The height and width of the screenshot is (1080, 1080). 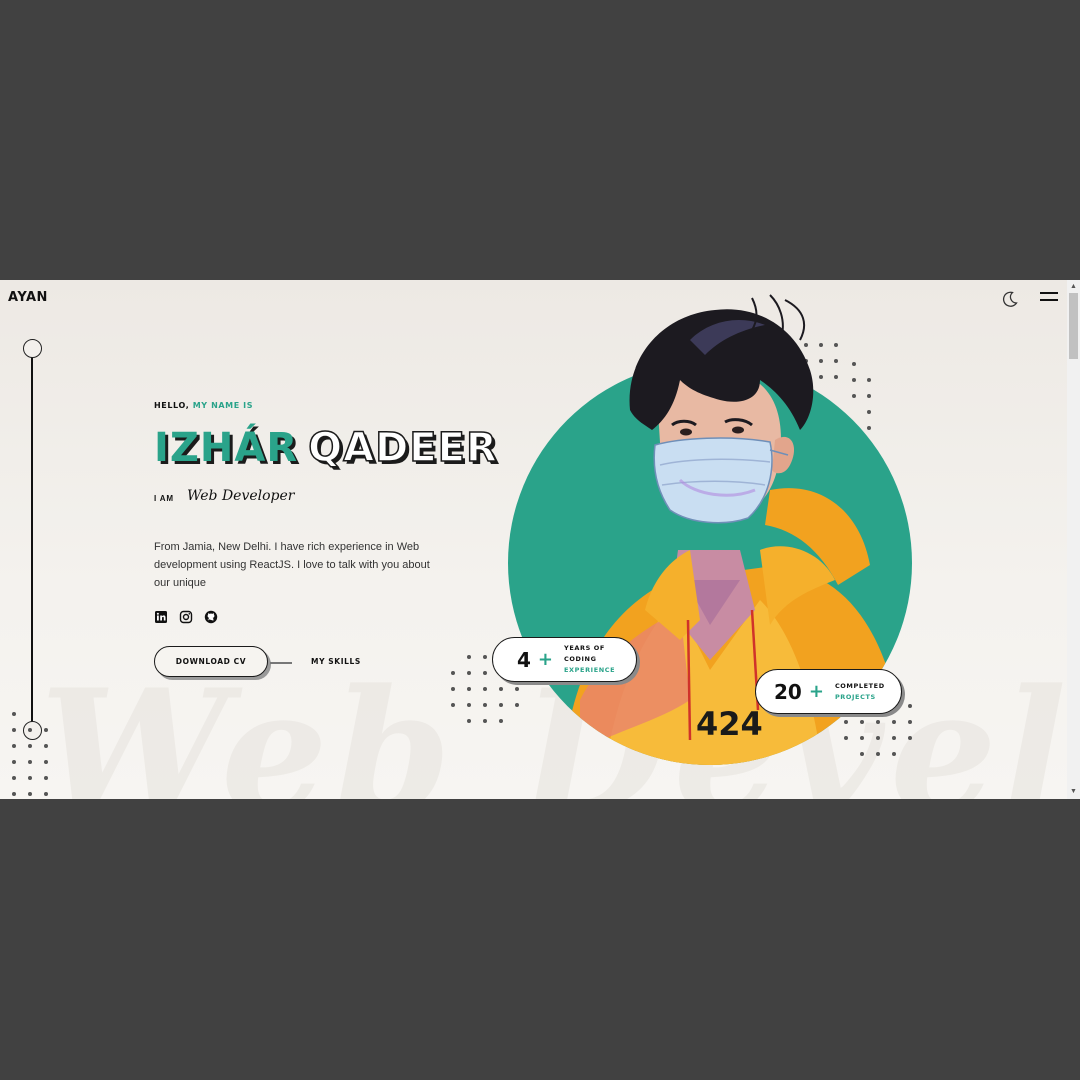 I want to click on scroll-down-arrow-icon: ▼, so click(x=1073, y=791).